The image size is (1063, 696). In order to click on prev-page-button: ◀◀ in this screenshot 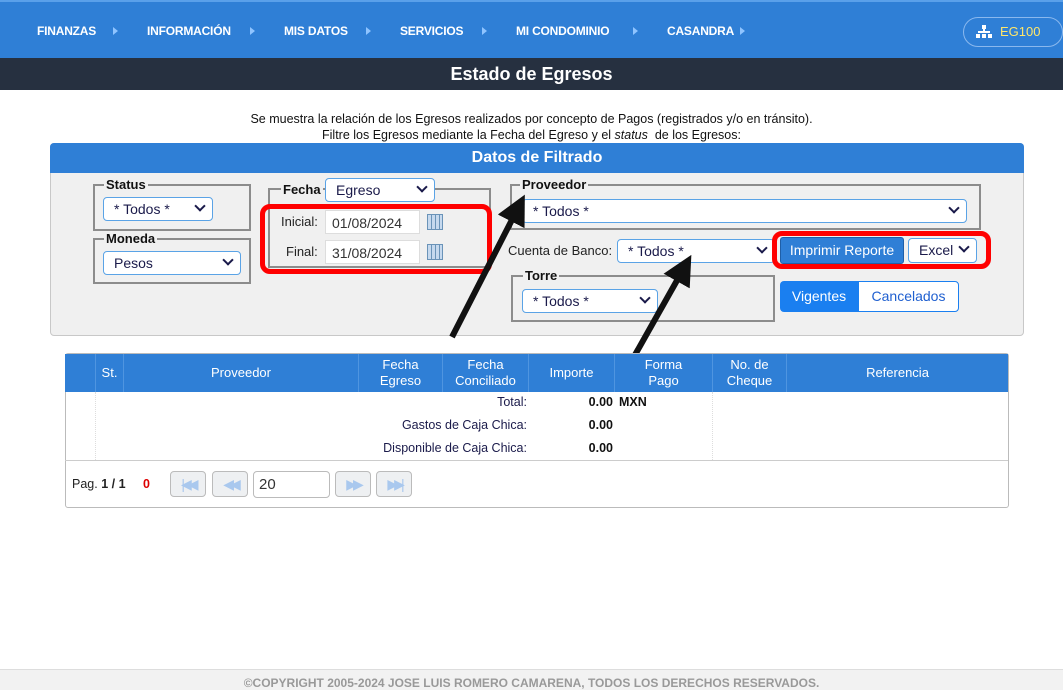, I will do `click(230, 484)`.